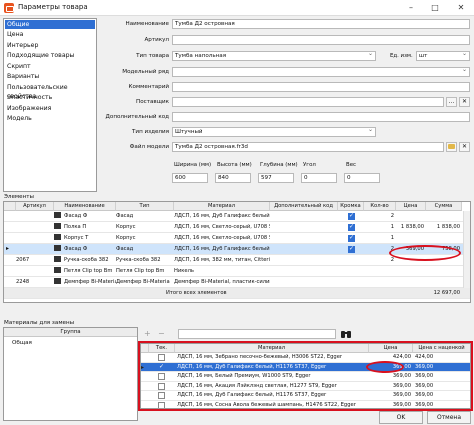 This screenshot has height=425, width=474. What do you see at coordinates (19, 197) in the screenshot?
I see `elements-section-label: Элементы` at bounding box center [19, 197].